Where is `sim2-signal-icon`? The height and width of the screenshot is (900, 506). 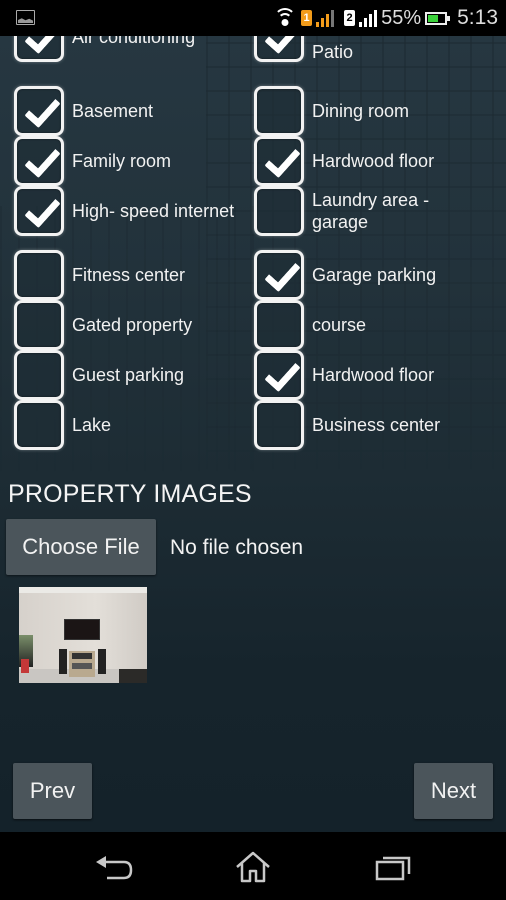 sim2-signal-icon is located at coordinates (368, 18).